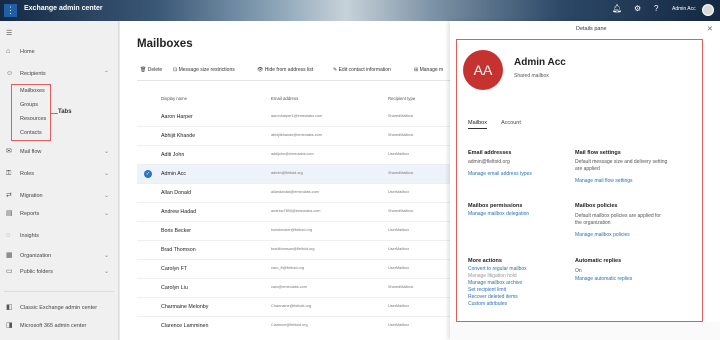 This screenshot has width=720, height=340. What do you see at coordinates (9, 151) in the screenshot?
I see `mail-icon: ✉` at bounding box center [9, 151].